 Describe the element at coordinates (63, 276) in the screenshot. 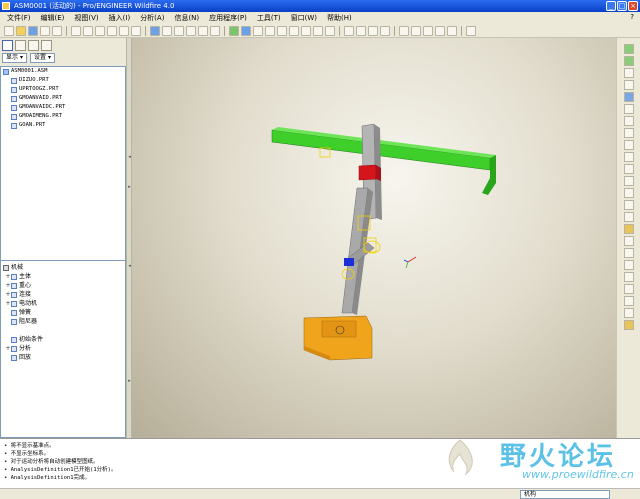

I see `mechanism-item: + 主体` at that location.